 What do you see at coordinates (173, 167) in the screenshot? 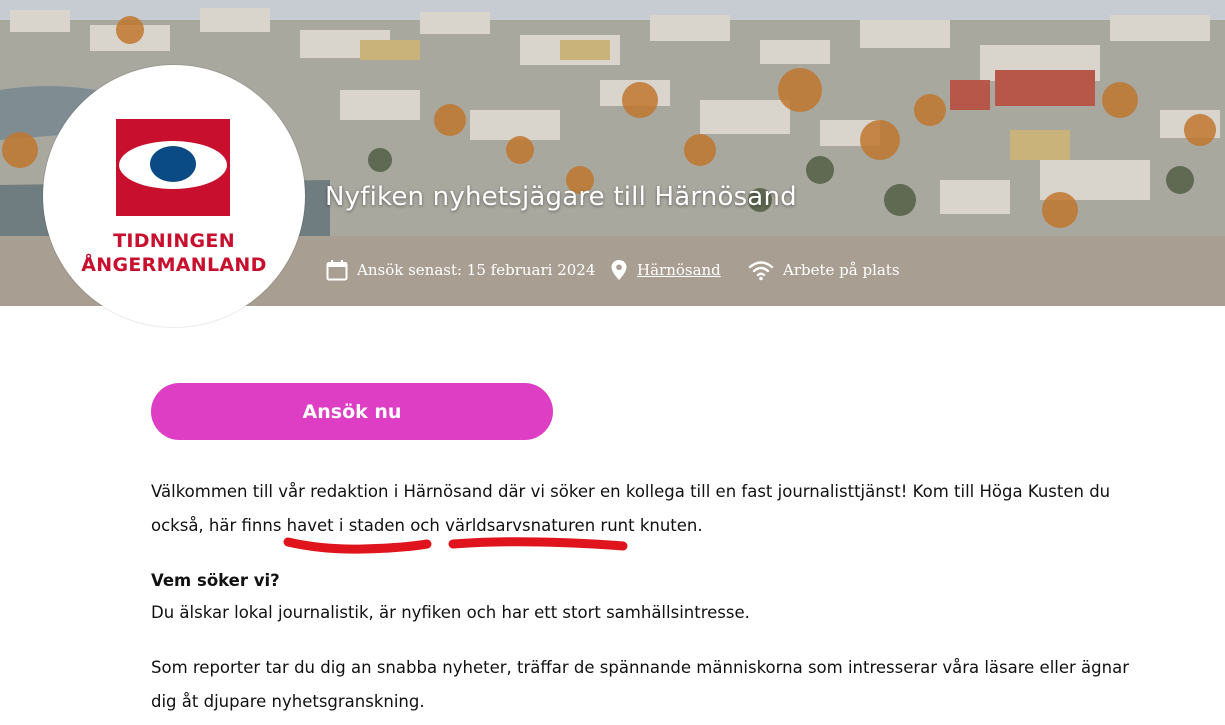
I see `eye-logo-icon` at bounding box center [173, 167].